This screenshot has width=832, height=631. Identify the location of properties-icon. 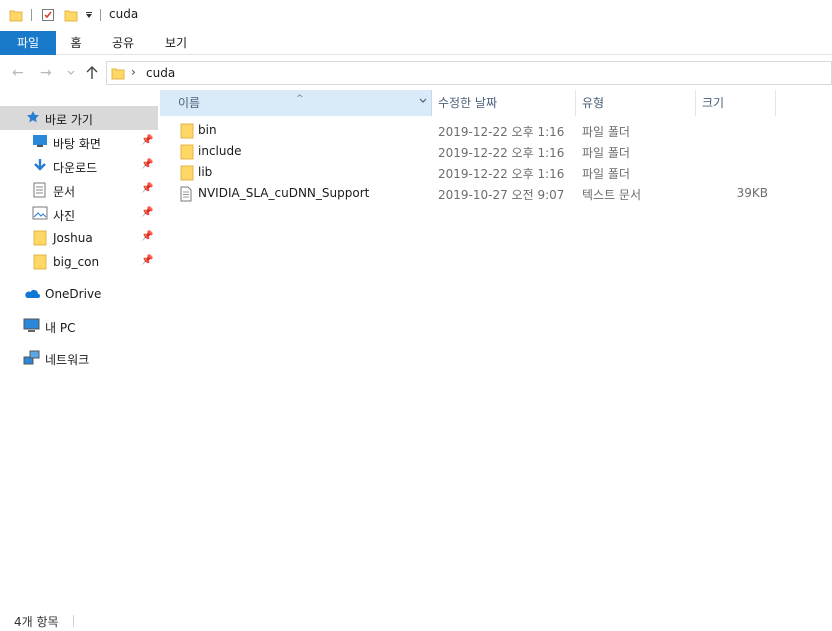
(48, 15).